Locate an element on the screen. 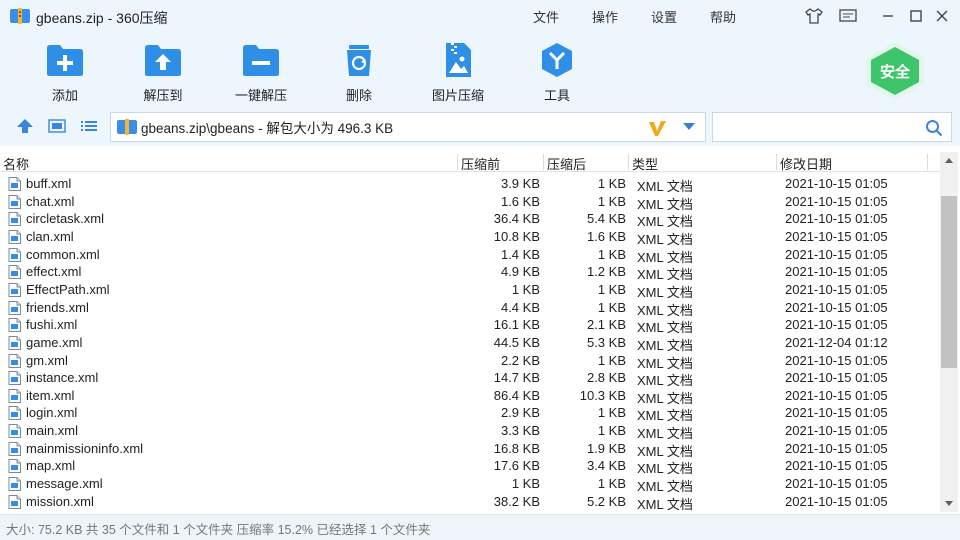  add-button: 添加 is located at coordinates (65, 70).